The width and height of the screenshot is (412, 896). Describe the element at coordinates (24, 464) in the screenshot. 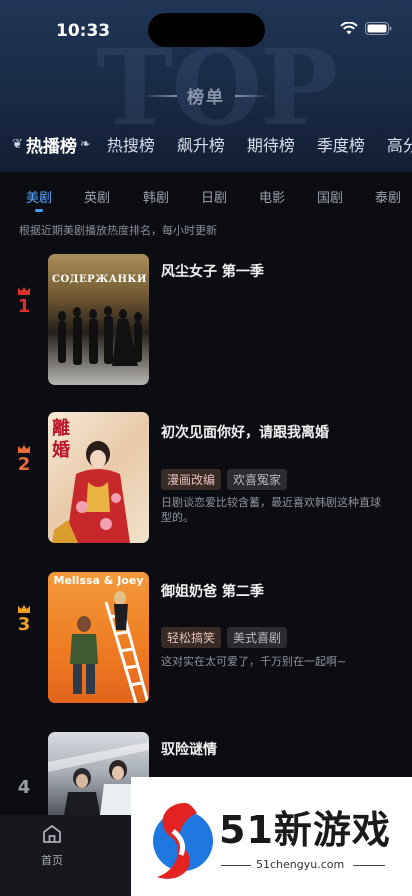

I see `rank-number: 2` at that location.